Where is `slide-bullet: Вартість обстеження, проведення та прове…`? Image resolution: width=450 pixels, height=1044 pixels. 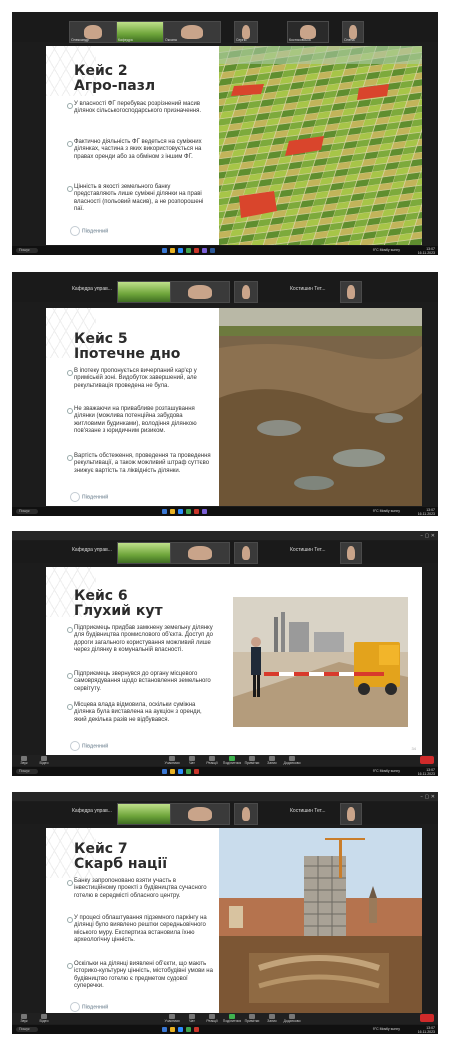 slide-bullet: Вартість обстеження, проведення та прове… is located at coordinates (140, 464).